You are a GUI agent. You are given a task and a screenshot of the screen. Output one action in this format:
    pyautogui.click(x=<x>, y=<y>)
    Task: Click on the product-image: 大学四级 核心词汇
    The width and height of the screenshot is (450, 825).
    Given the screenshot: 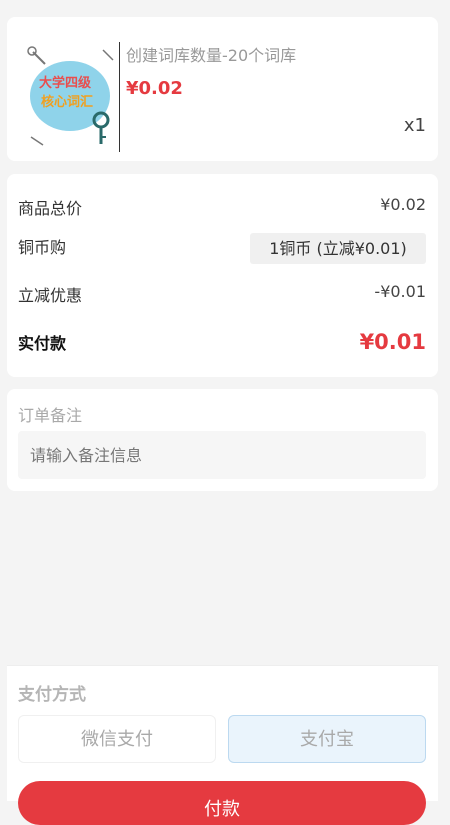 What is the action you would take?
    pyautogui.click(x=71, y=97)
    